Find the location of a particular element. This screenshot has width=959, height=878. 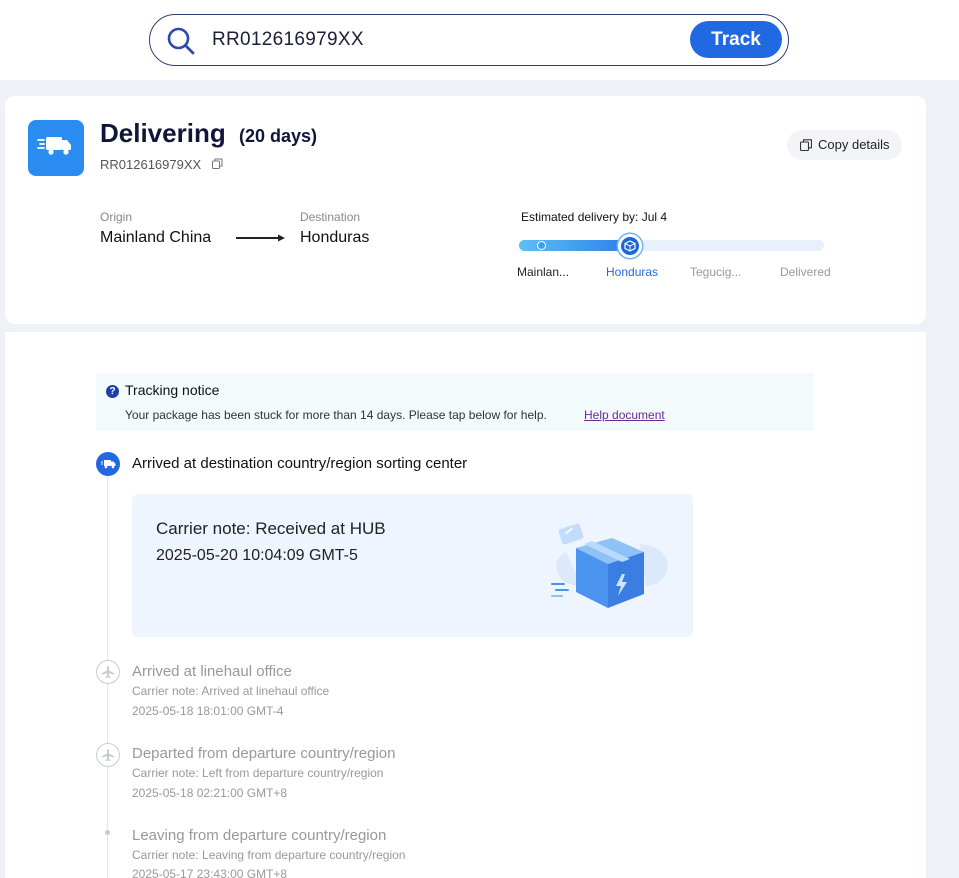

event-time: 2025-05-20 10:04:09 GMT-5 is located at coordinates (257, 555).